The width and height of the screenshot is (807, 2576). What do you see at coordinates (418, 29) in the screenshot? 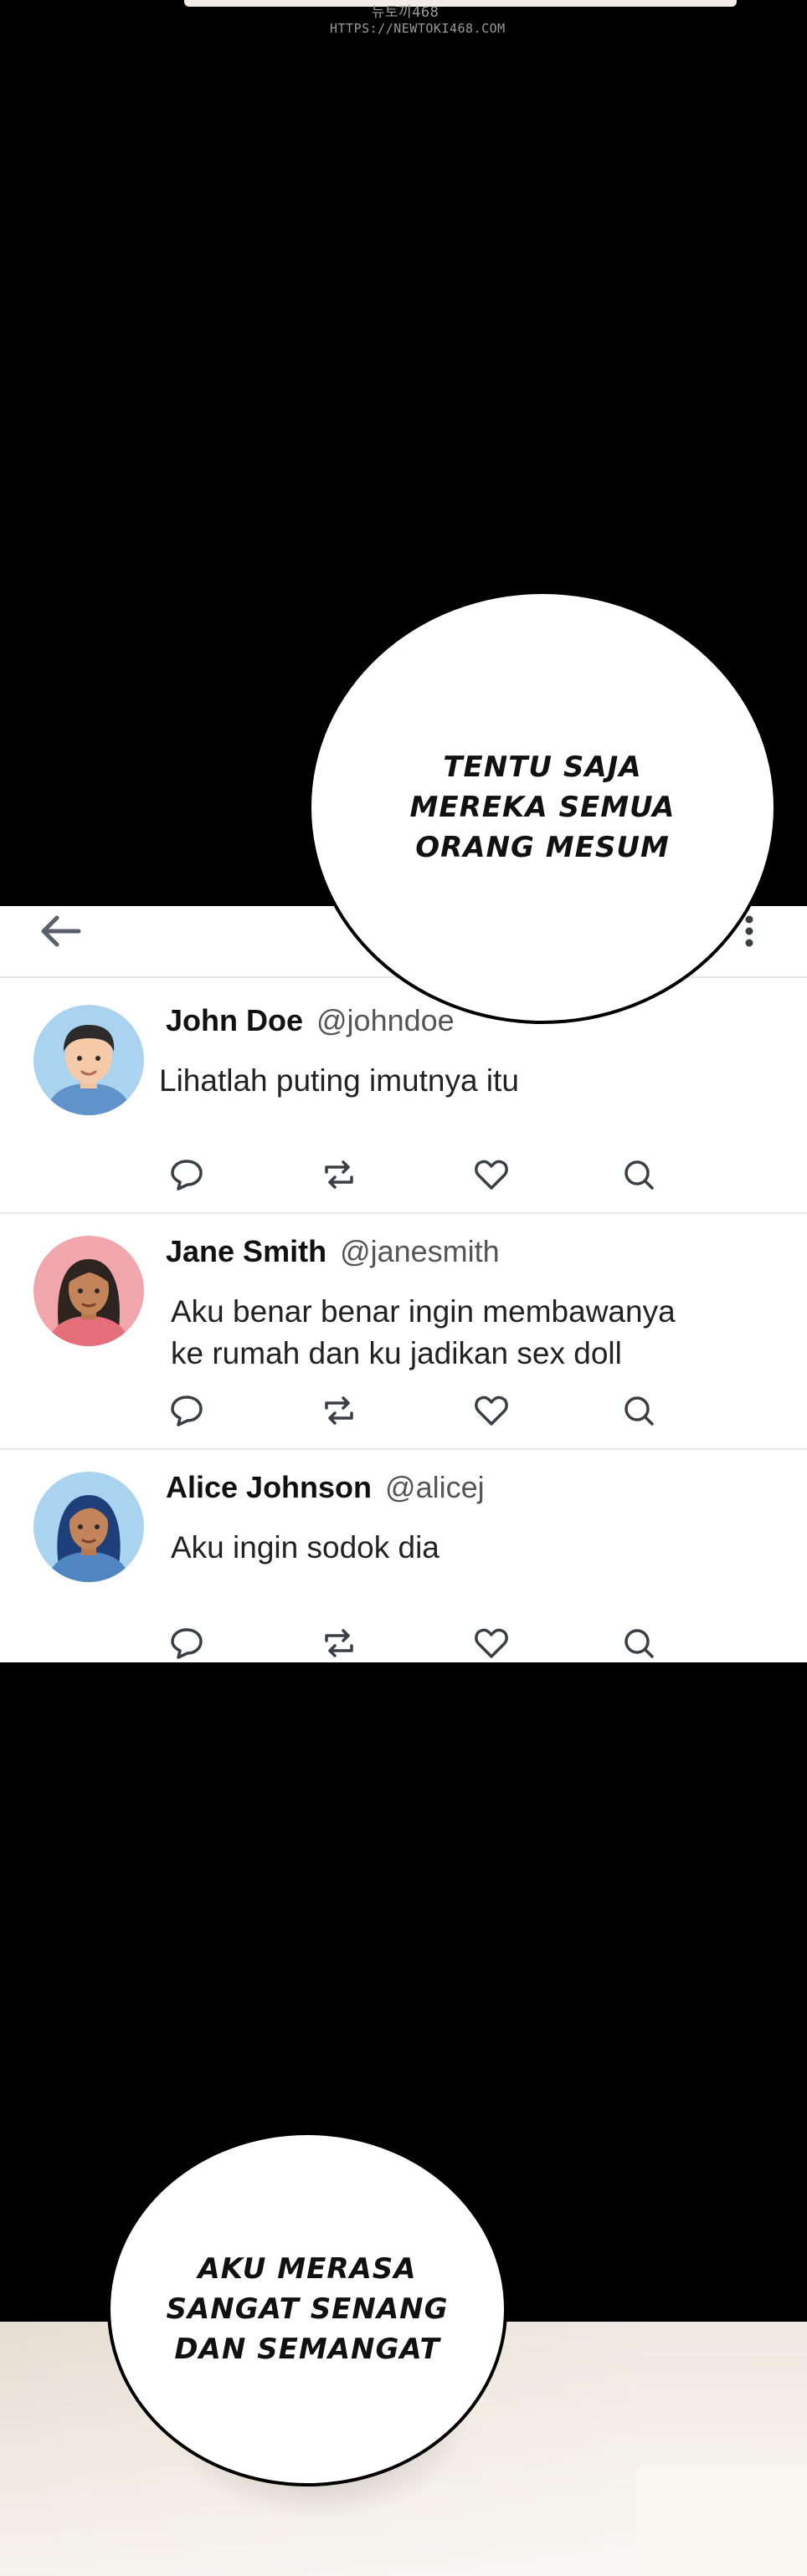
I see `watermark-line2: HTTPS://NEWTOKI468.COM` at bounding box center [418, 29].